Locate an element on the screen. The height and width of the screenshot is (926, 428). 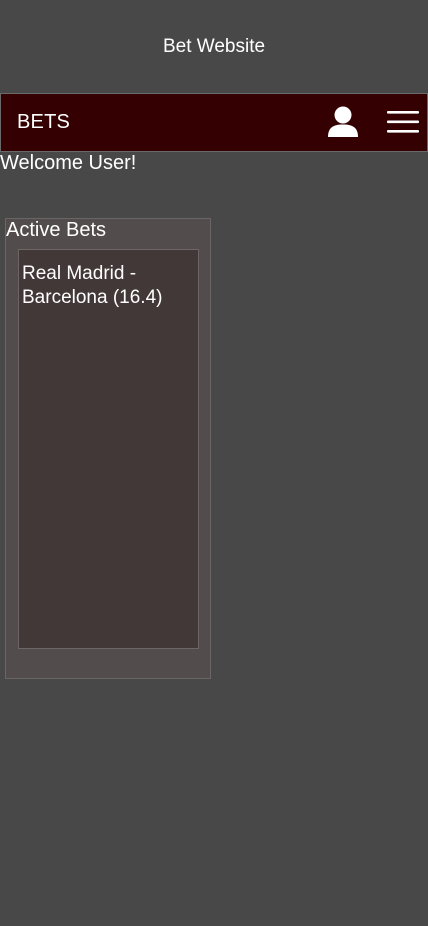
bet-item: Real Madrid - Barcelona (16.4) is located at coordinates (107, 286).